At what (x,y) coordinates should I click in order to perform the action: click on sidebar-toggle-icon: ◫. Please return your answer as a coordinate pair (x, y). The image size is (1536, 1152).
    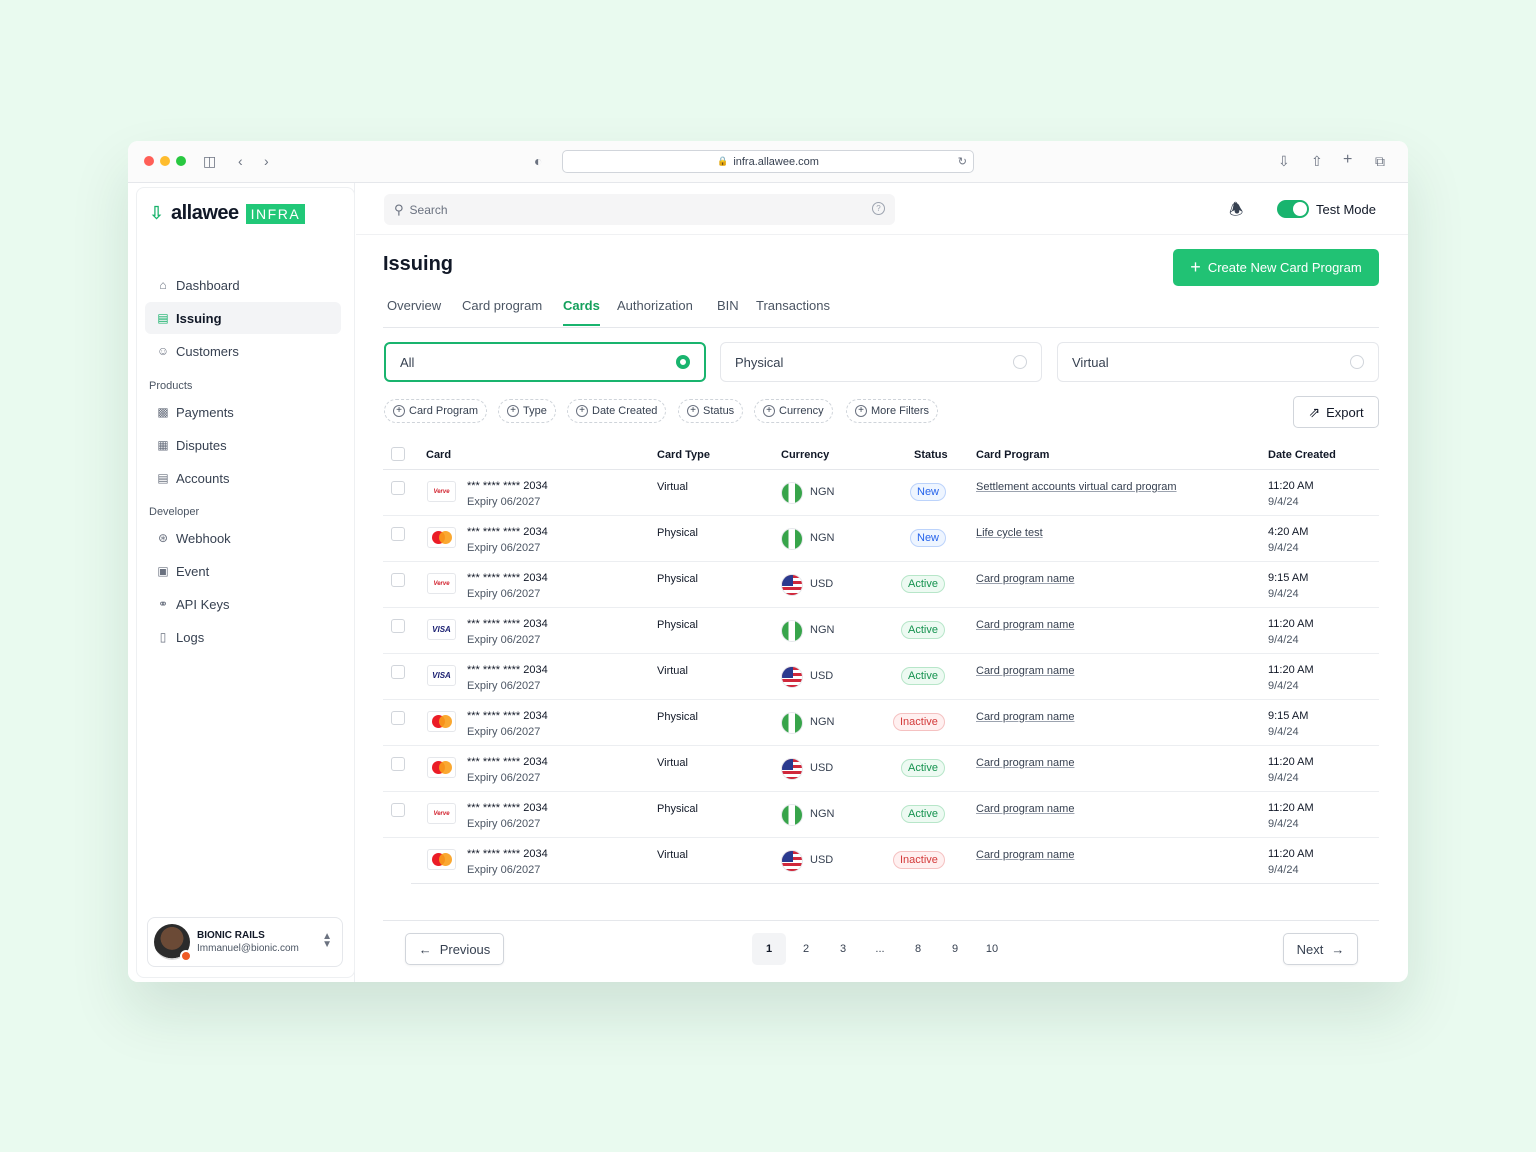
    Looking at the image, I should click on (209, 161).